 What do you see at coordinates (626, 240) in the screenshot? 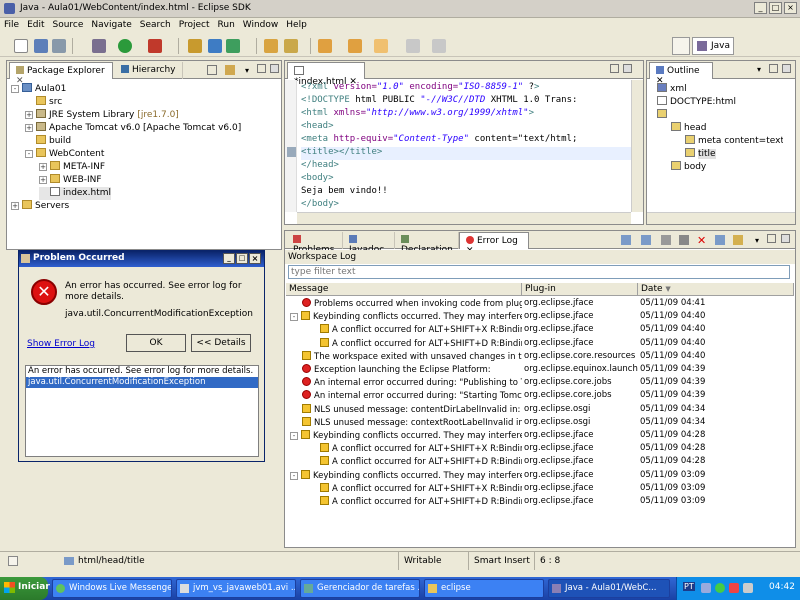
I see `export-log-icon` at bounding box center [626, 240].